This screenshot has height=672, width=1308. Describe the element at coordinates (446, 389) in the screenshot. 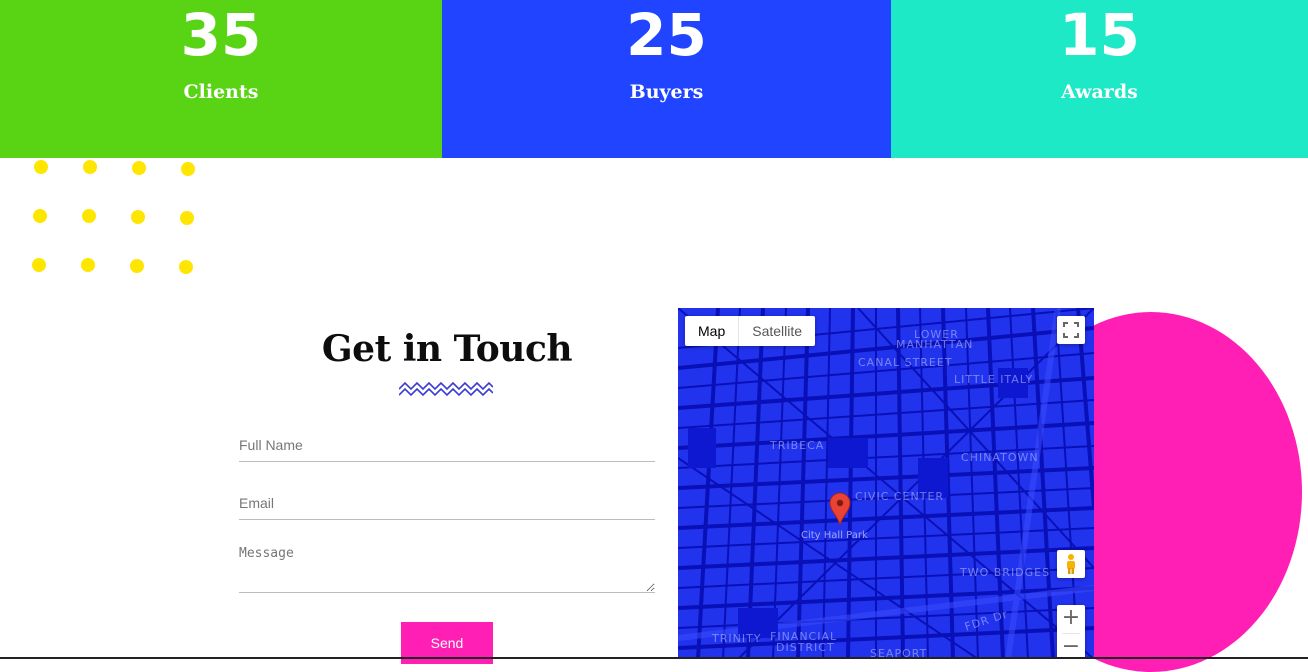

I see `zigzag-divider-icon` at that location.